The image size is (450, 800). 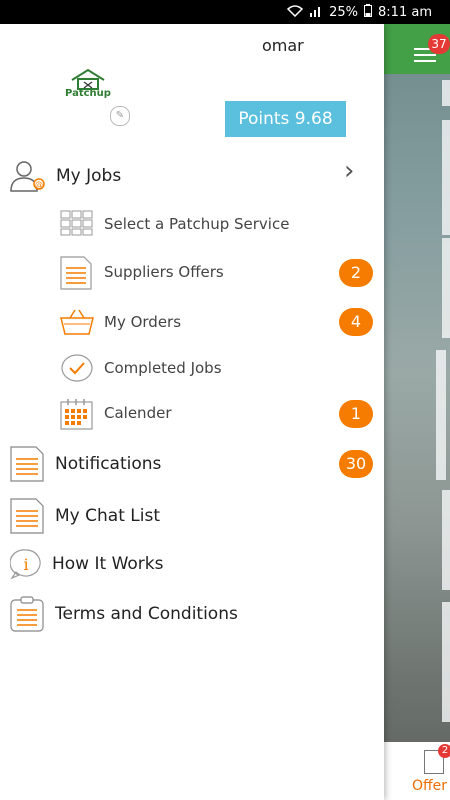 I want to click on battery-icon, so click(x=368, y=12).